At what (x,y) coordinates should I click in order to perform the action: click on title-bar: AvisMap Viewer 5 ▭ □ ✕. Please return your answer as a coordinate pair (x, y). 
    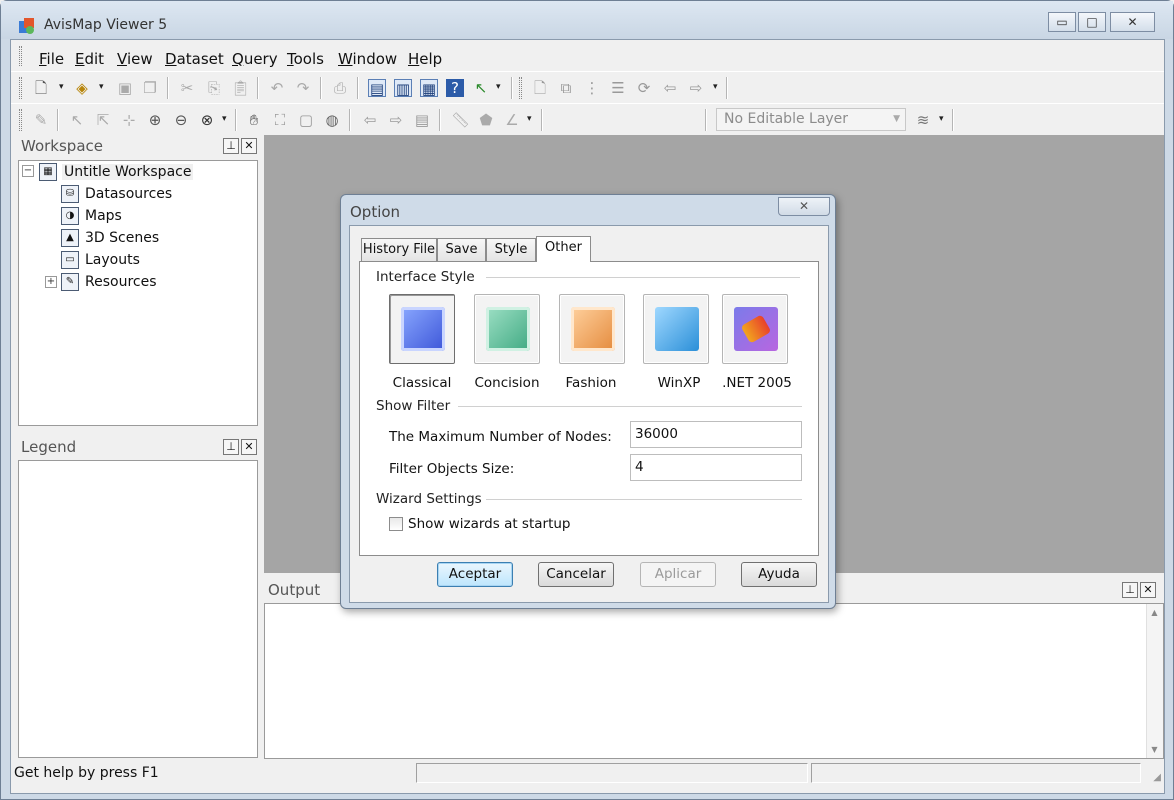
    Looking at the image, I should click on (587, 20).